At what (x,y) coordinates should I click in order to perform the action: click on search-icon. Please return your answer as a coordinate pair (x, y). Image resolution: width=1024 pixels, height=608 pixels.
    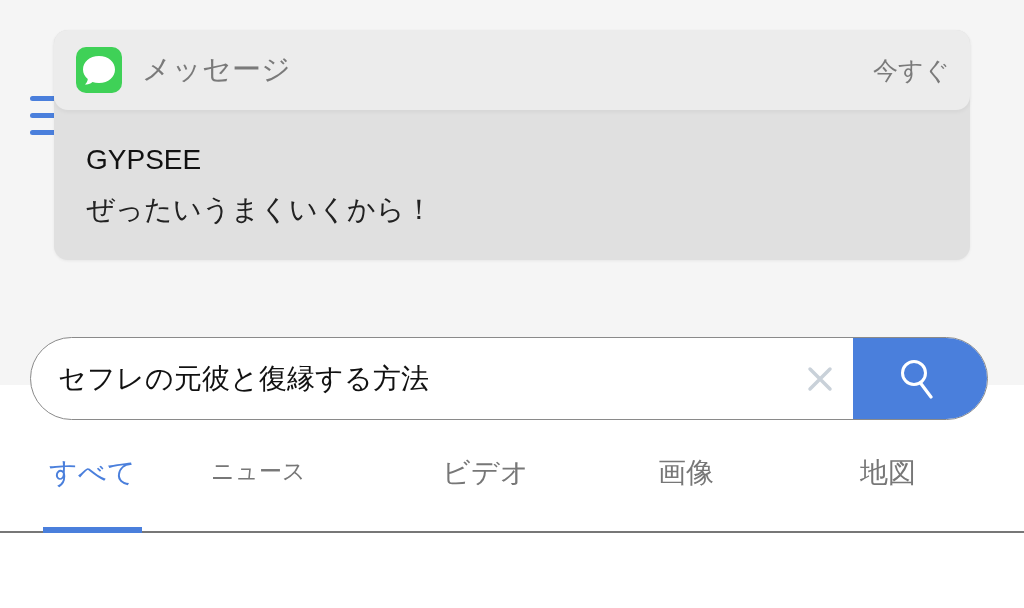
    Looking at the image, I should click on (916, 378).